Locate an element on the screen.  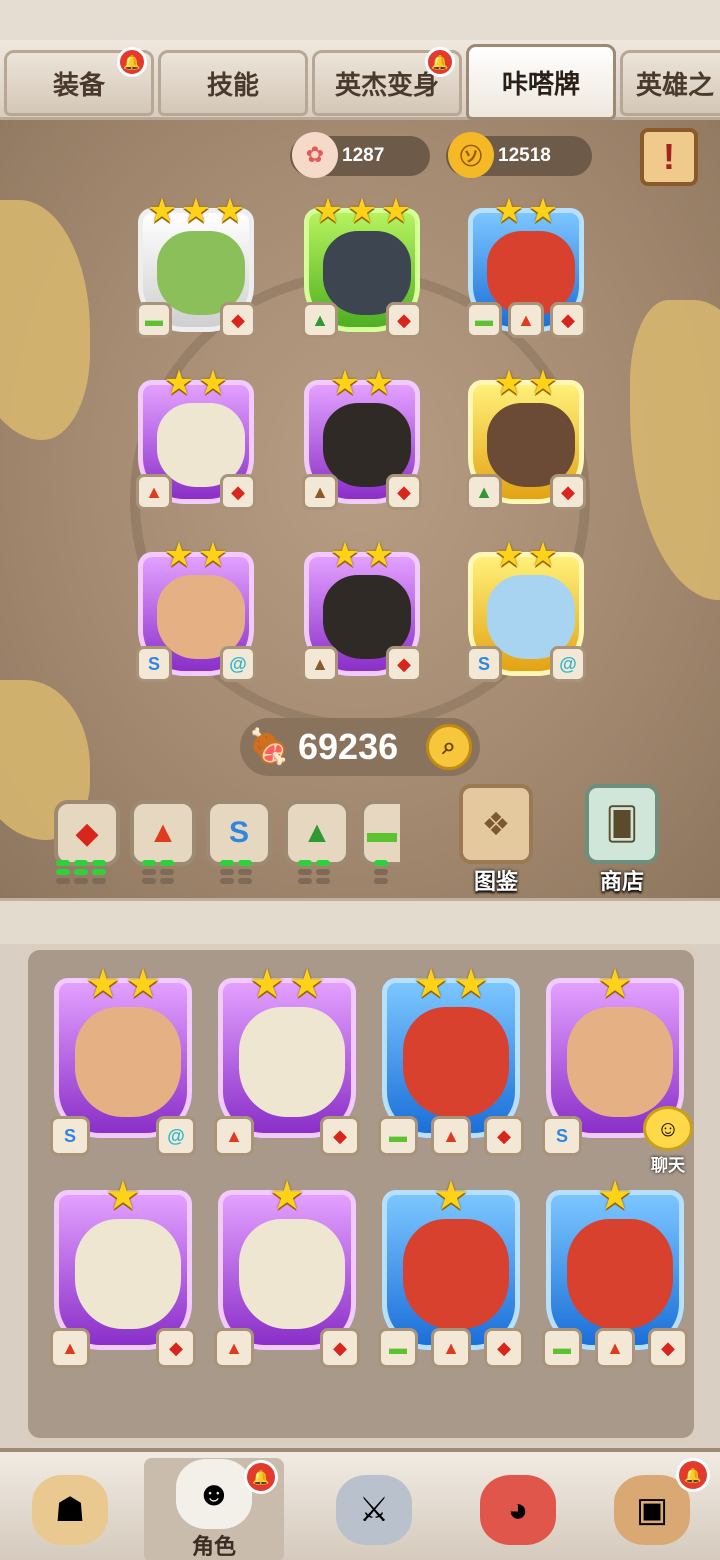
bottom-nav: ☗ ☻ 角色 🔔 ⚔ ◕ ▣ 🔔 is located at coordinates (360, 1504).